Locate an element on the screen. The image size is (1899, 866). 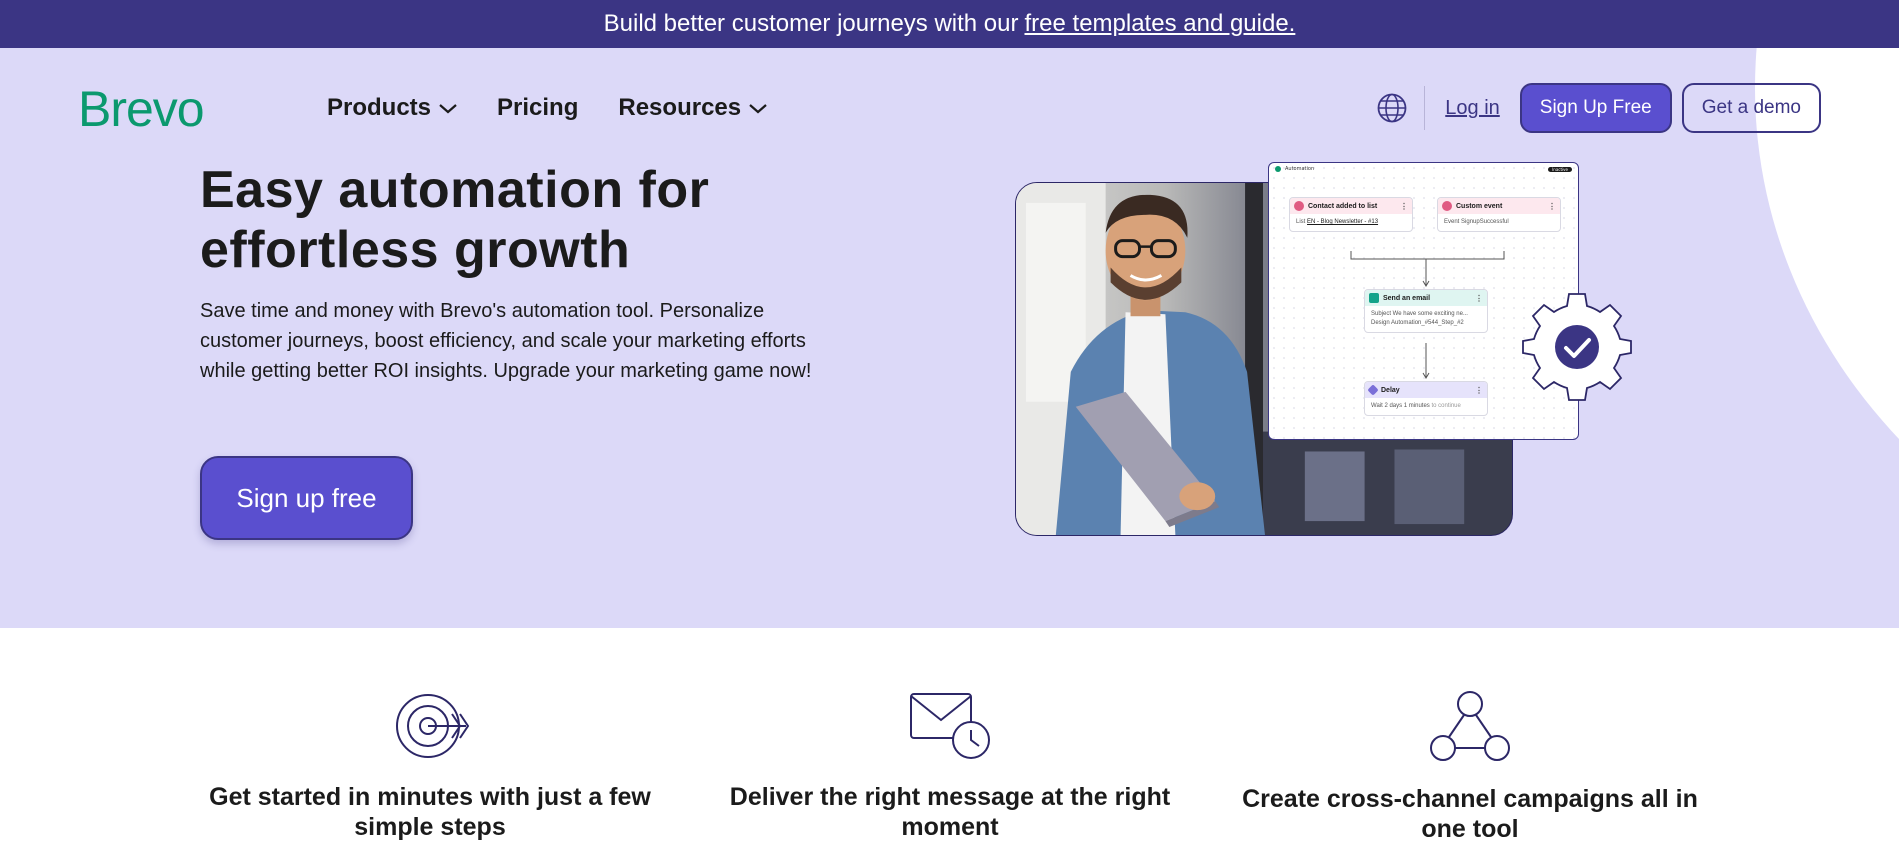
target-icon is located at coordinates (433, 726).